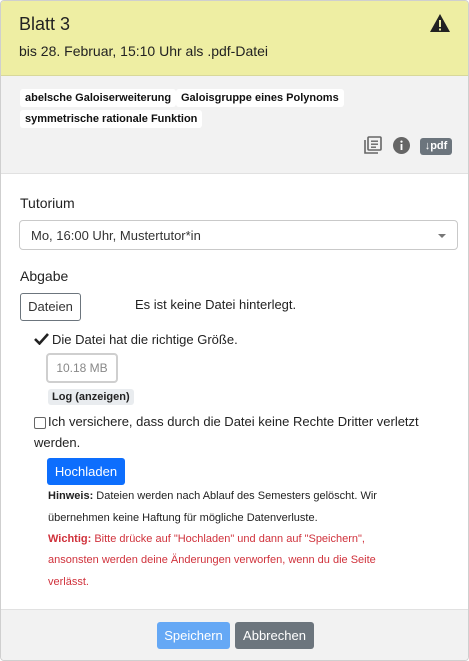 This screenshot has height=661, width=469. I want to click on file-size-field: 10.18 MB, so click(82, 368).